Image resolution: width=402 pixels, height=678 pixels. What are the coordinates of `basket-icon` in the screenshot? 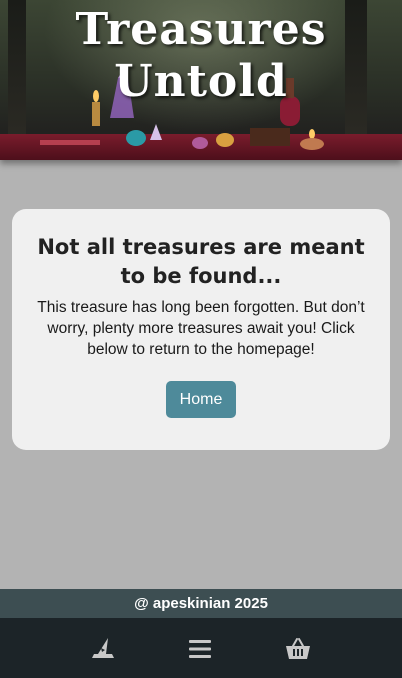 It's located at (298, 649).